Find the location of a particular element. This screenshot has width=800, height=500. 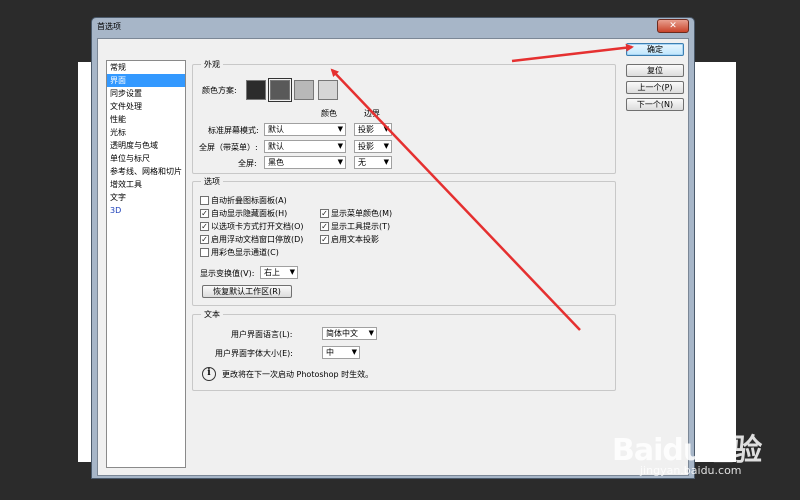

nav-item-transparency: 透明度与色域 is located at coordinates (146, 145).